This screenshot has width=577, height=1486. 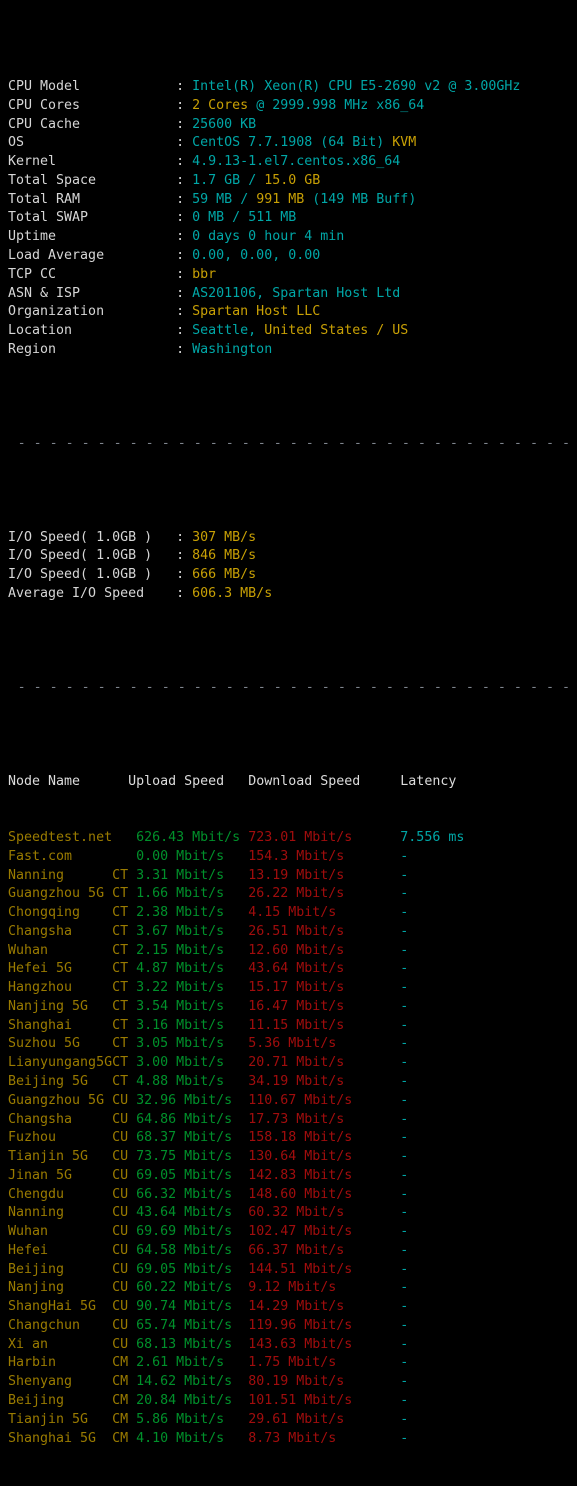 What do you see at coordinates (56, 1232) in the screenshot?
I see `speedtest-node-name: Wuhan` at bounding box center [56, 1232].